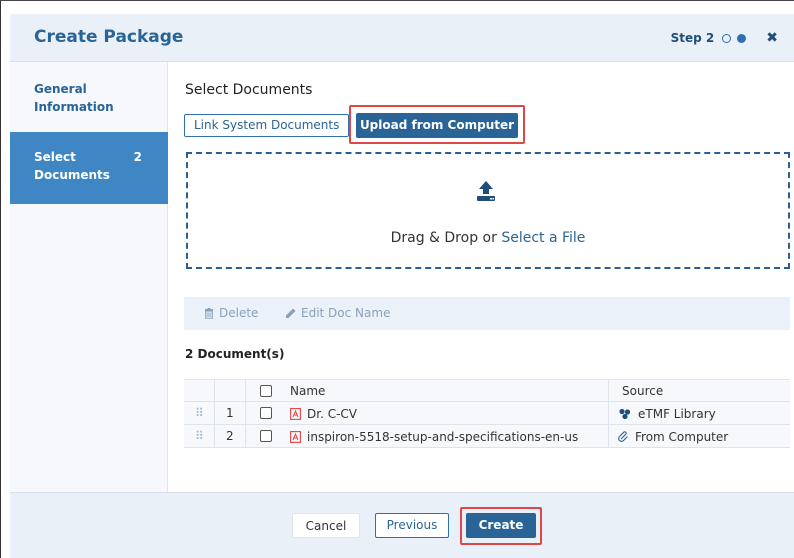 This screenshot has width=794, height=558. What do you see at coordinates (72, 166) in the screenshot?
I see `sidebar-item-label: Select Documents` at bounding box center [72, 166].